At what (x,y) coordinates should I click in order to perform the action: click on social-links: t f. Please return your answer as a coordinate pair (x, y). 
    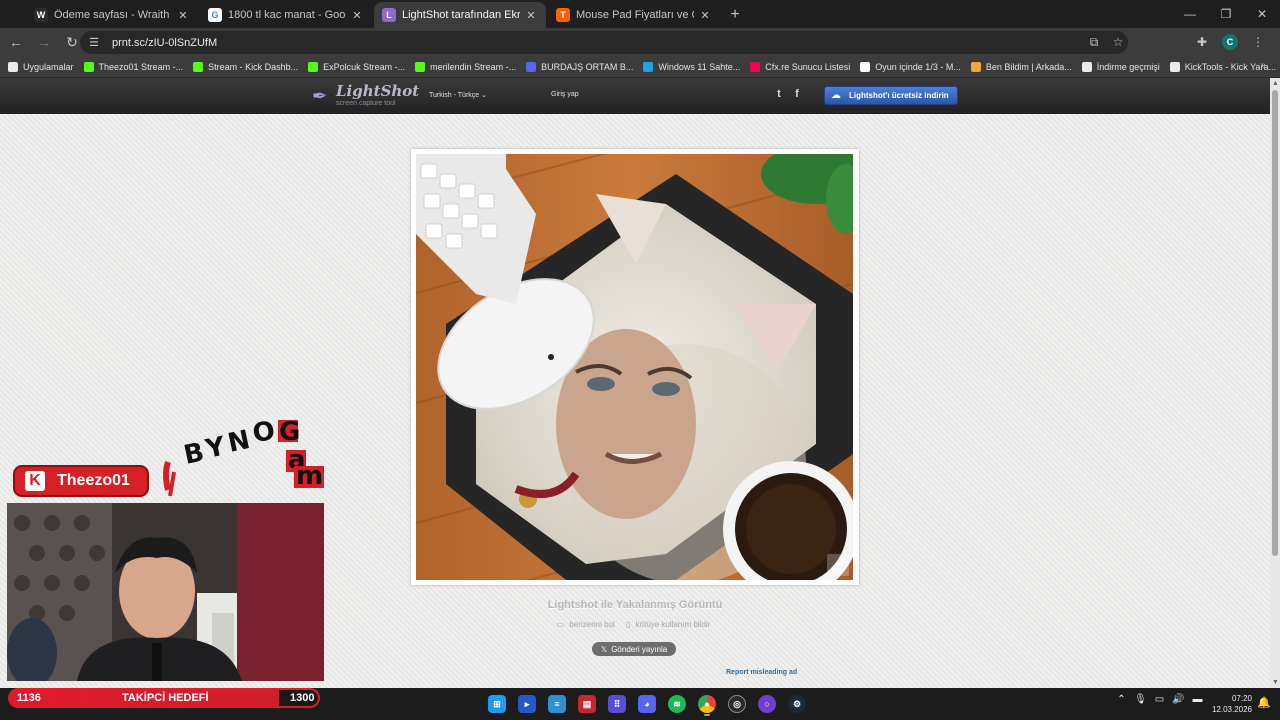
    Looking at the image, I should click on (788, 94).